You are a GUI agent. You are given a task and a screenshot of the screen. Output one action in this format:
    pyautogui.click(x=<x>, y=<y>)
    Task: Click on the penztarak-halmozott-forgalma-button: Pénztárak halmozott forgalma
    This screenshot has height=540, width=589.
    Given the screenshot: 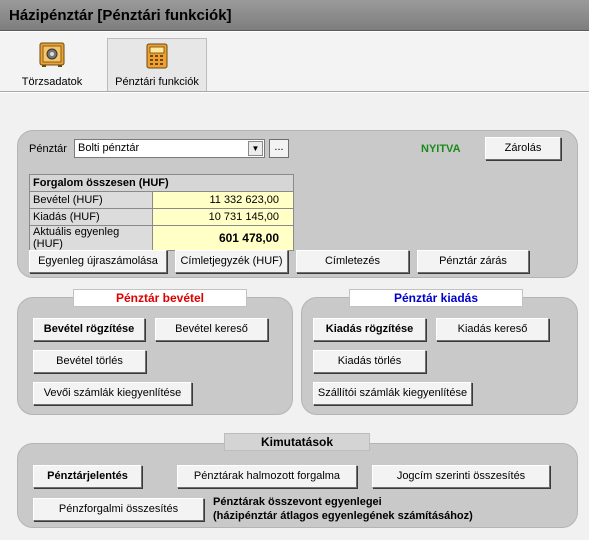 What is the action you would take?
    pyautogui.click(x=267, y=476)
    